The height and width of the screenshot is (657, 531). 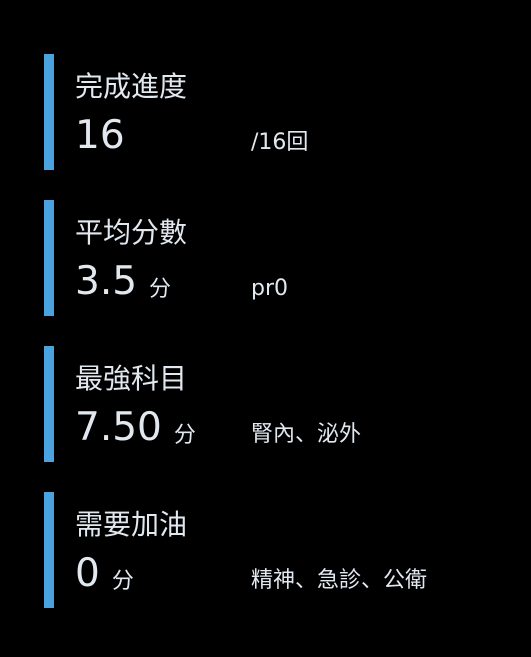 I want to click on stat-value-line: 7.50 分, so click(x=135, y=432).